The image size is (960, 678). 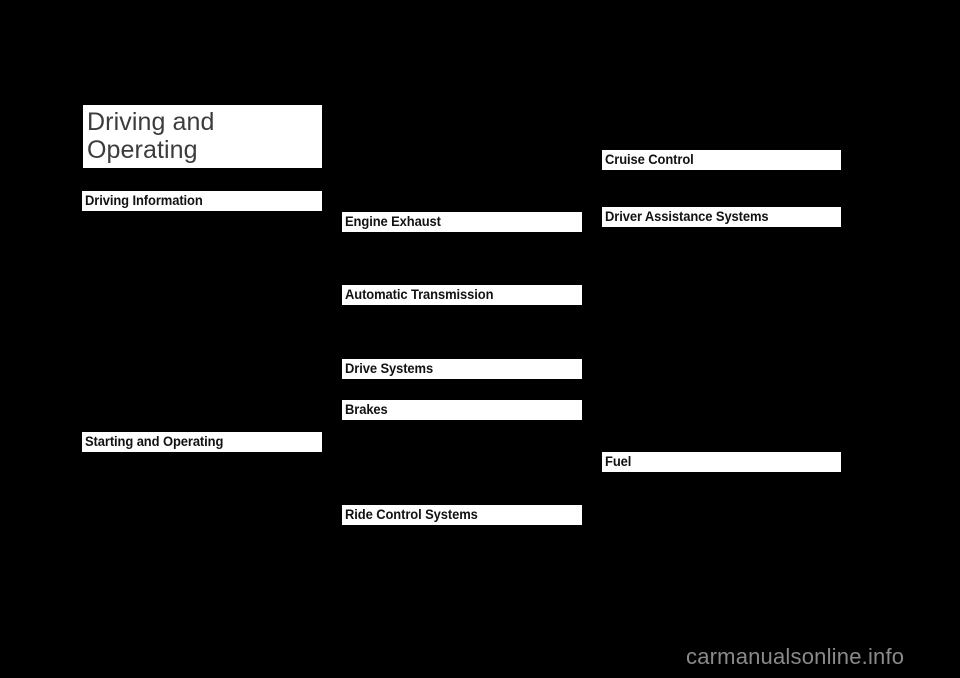 I want to click on section-heading-driver-assistance-systems: Driver Assistance Systems, so click(x=721, y=217).